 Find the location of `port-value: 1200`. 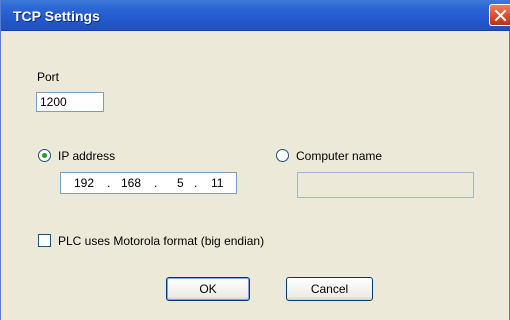

port-value: 1200 is located at coordinates (53, 102).